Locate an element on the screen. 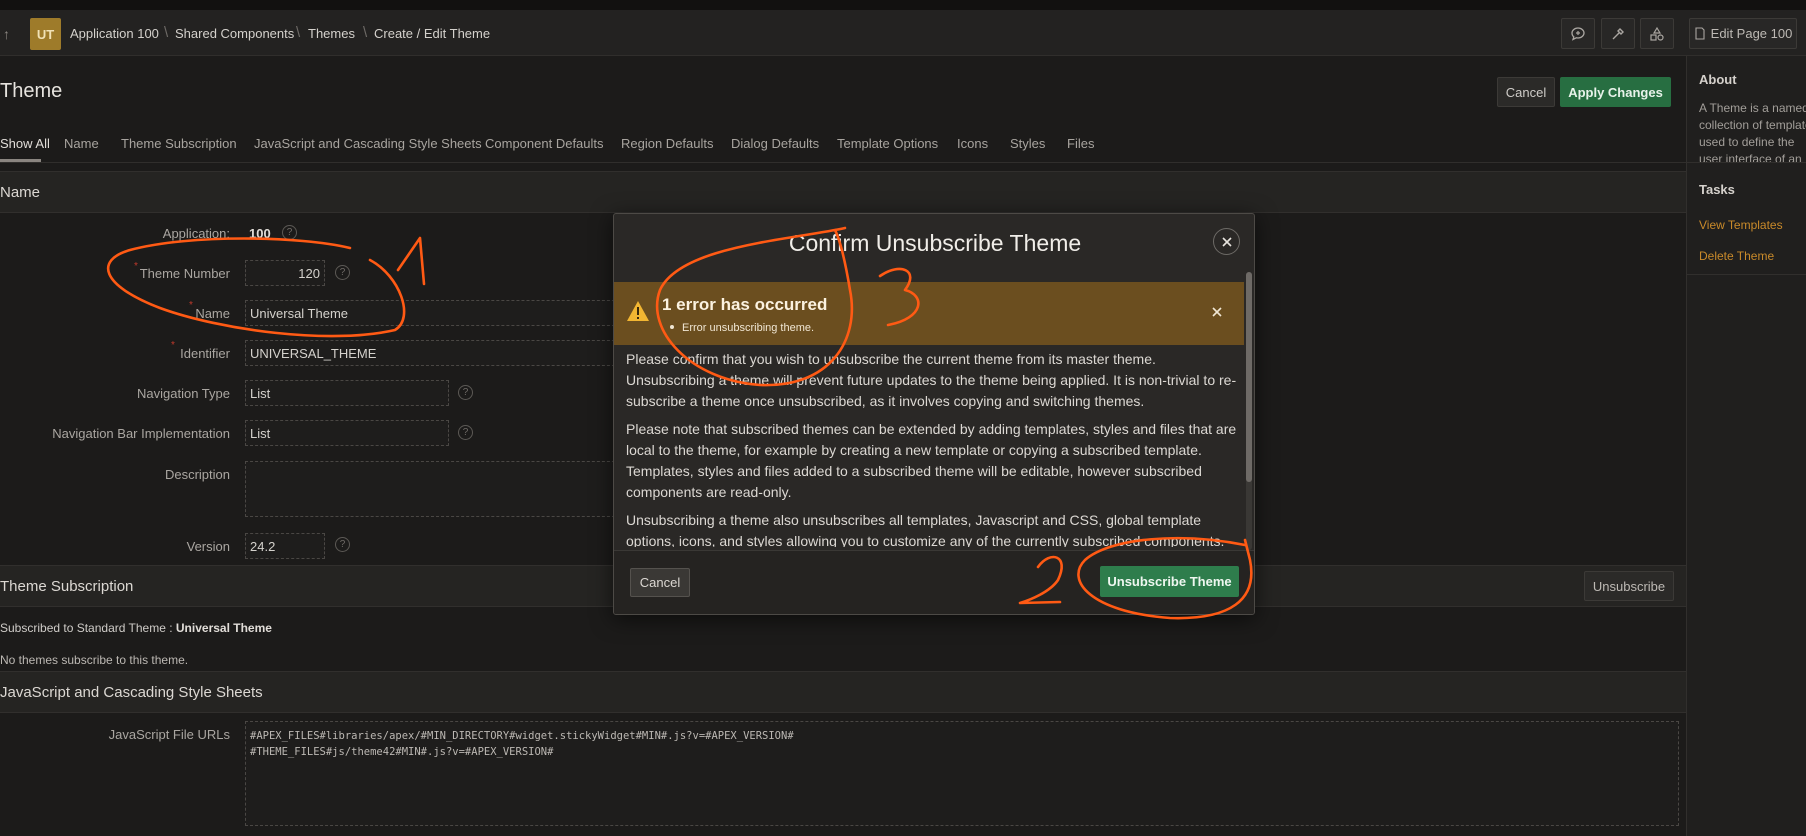 The width and height of the screenshot is (1806, 836). edit-page-label: Edit Page 100 is located at coordinates (1751, 33).